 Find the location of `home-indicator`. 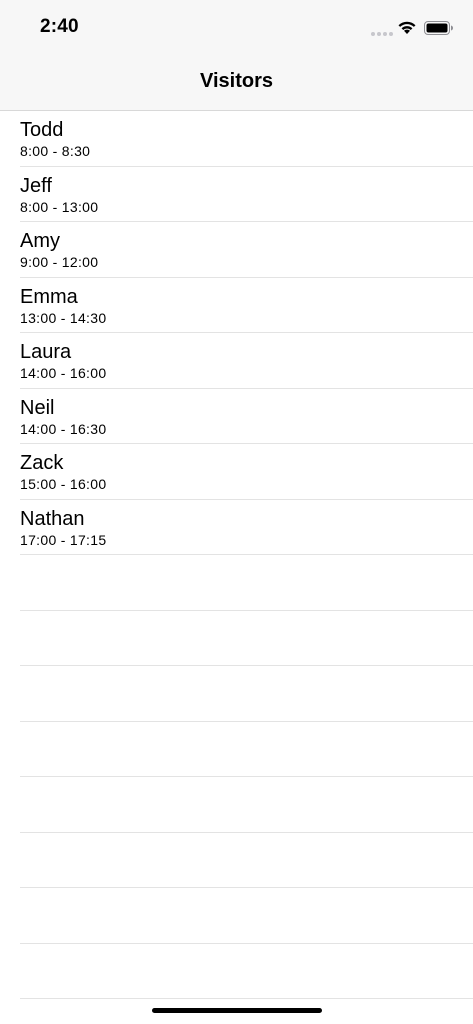

home-indicator is located at coordinates (237, 1010).